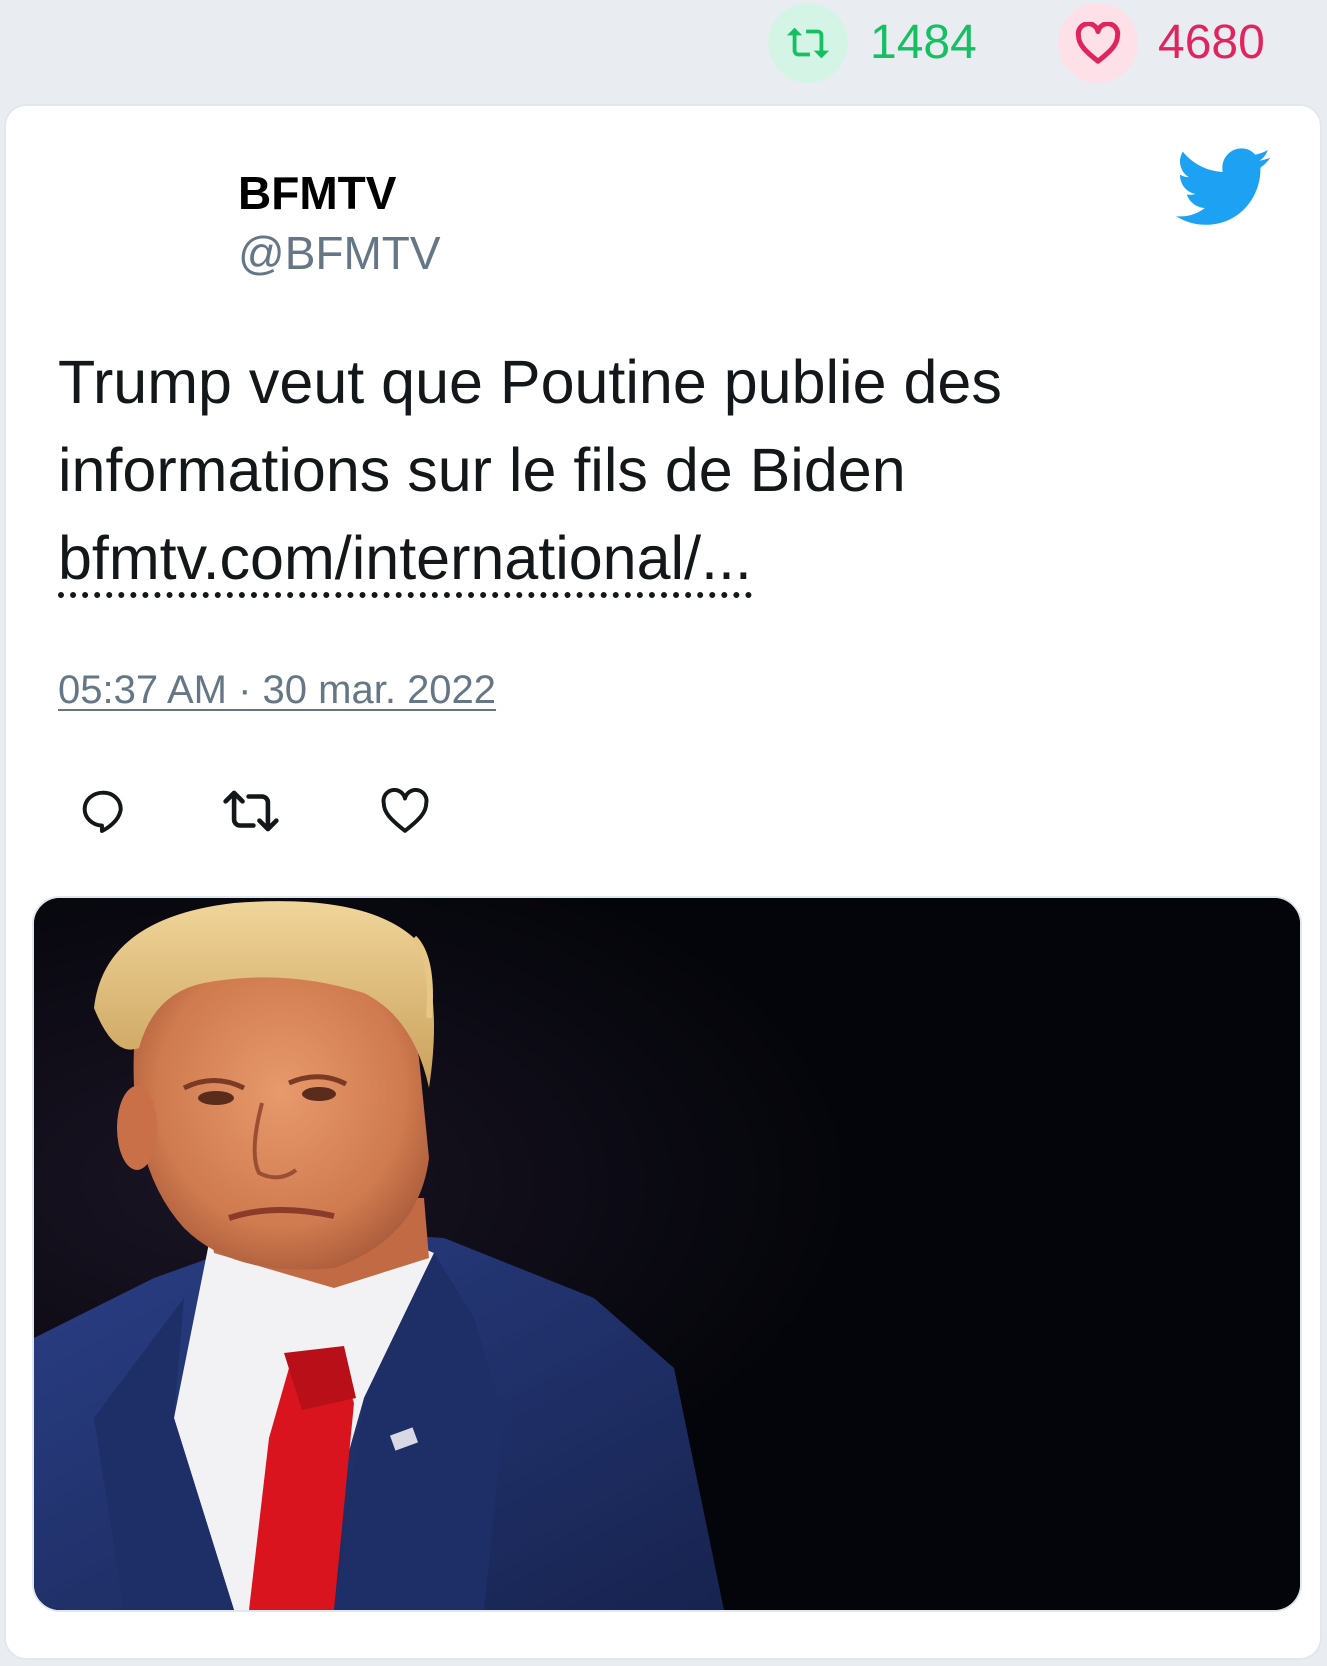  What do you see at coordinates (530, 382) in the screenshot?
I see `tweet-text-line: Trump veut que Poutine publie des` at bounding box center [530, 382].